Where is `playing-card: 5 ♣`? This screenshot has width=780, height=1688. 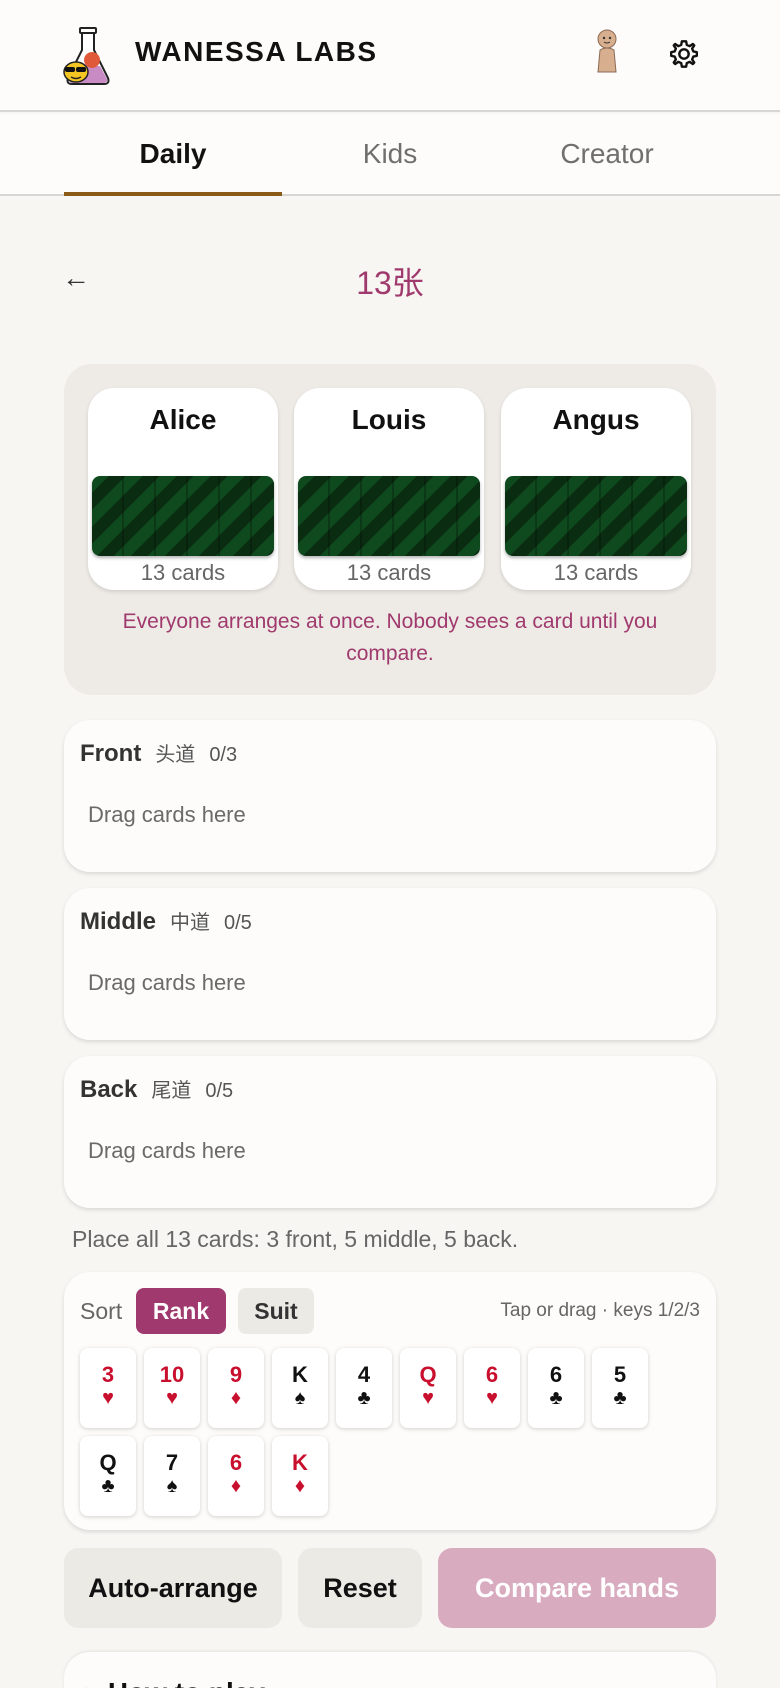 playing-card: 5 ♣ is located at coordinates (620, 1388).